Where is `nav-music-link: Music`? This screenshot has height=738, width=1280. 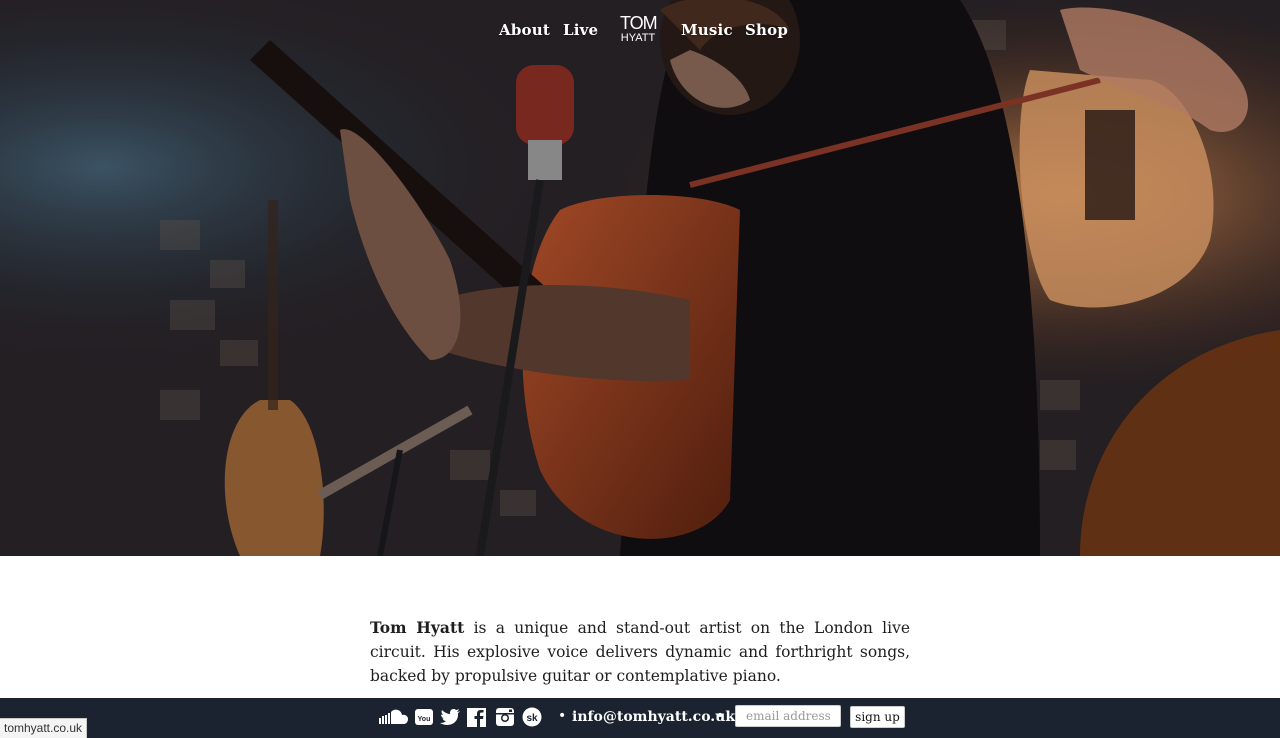
nav-music-link: Music is located at coordinates (707, 30).